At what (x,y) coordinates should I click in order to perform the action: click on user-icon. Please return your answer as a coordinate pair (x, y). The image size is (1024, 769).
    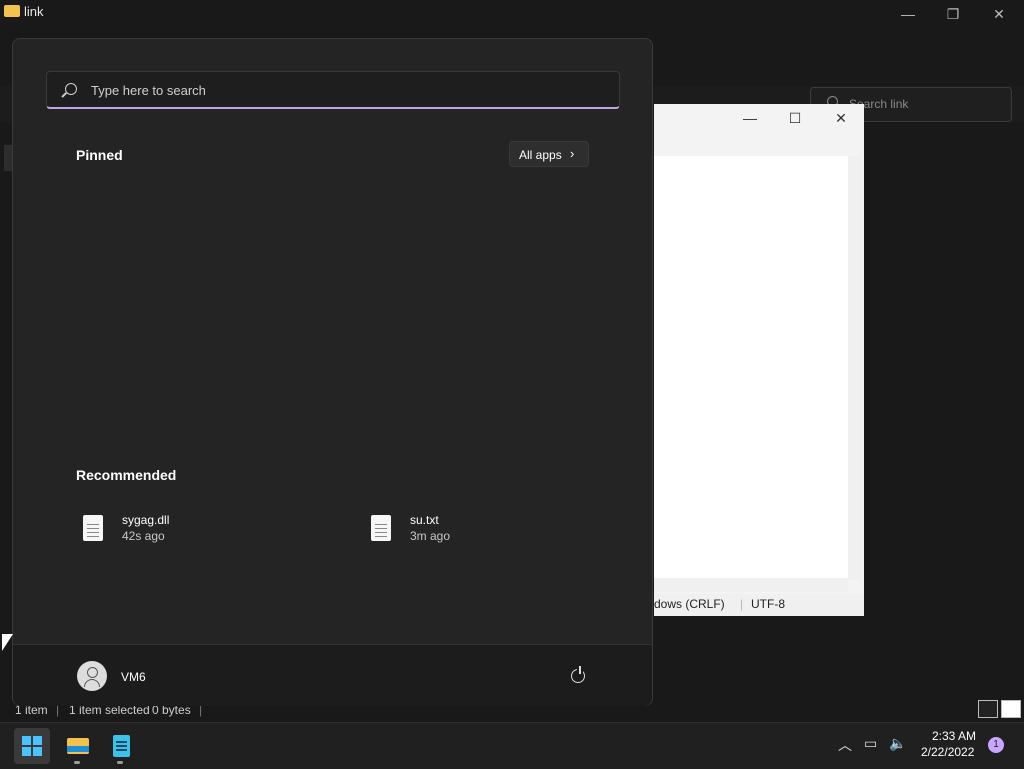
    Looking at the image, I should click on (92, 676).